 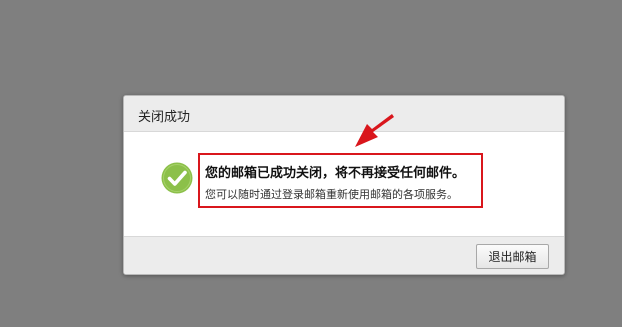 I want to click on message-subtitle: 您可以随时通过登录邮箱重新使用邮箱的各项服务。, so click(x=331, y=194).